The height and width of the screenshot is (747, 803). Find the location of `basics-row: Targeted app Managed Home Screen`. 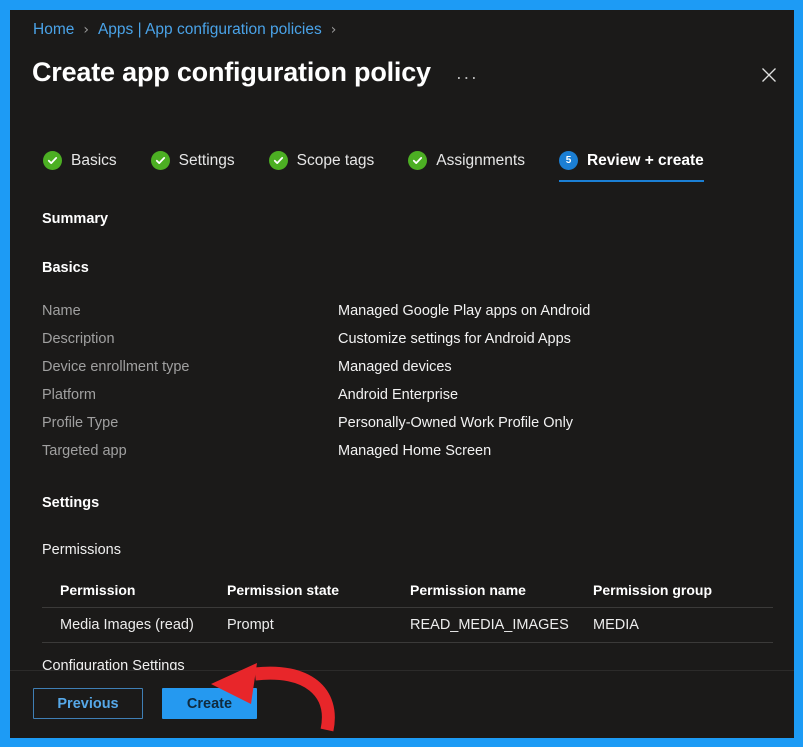

basics-row: Targeted app Managed Home Screen is located at coordinates (408, 451).